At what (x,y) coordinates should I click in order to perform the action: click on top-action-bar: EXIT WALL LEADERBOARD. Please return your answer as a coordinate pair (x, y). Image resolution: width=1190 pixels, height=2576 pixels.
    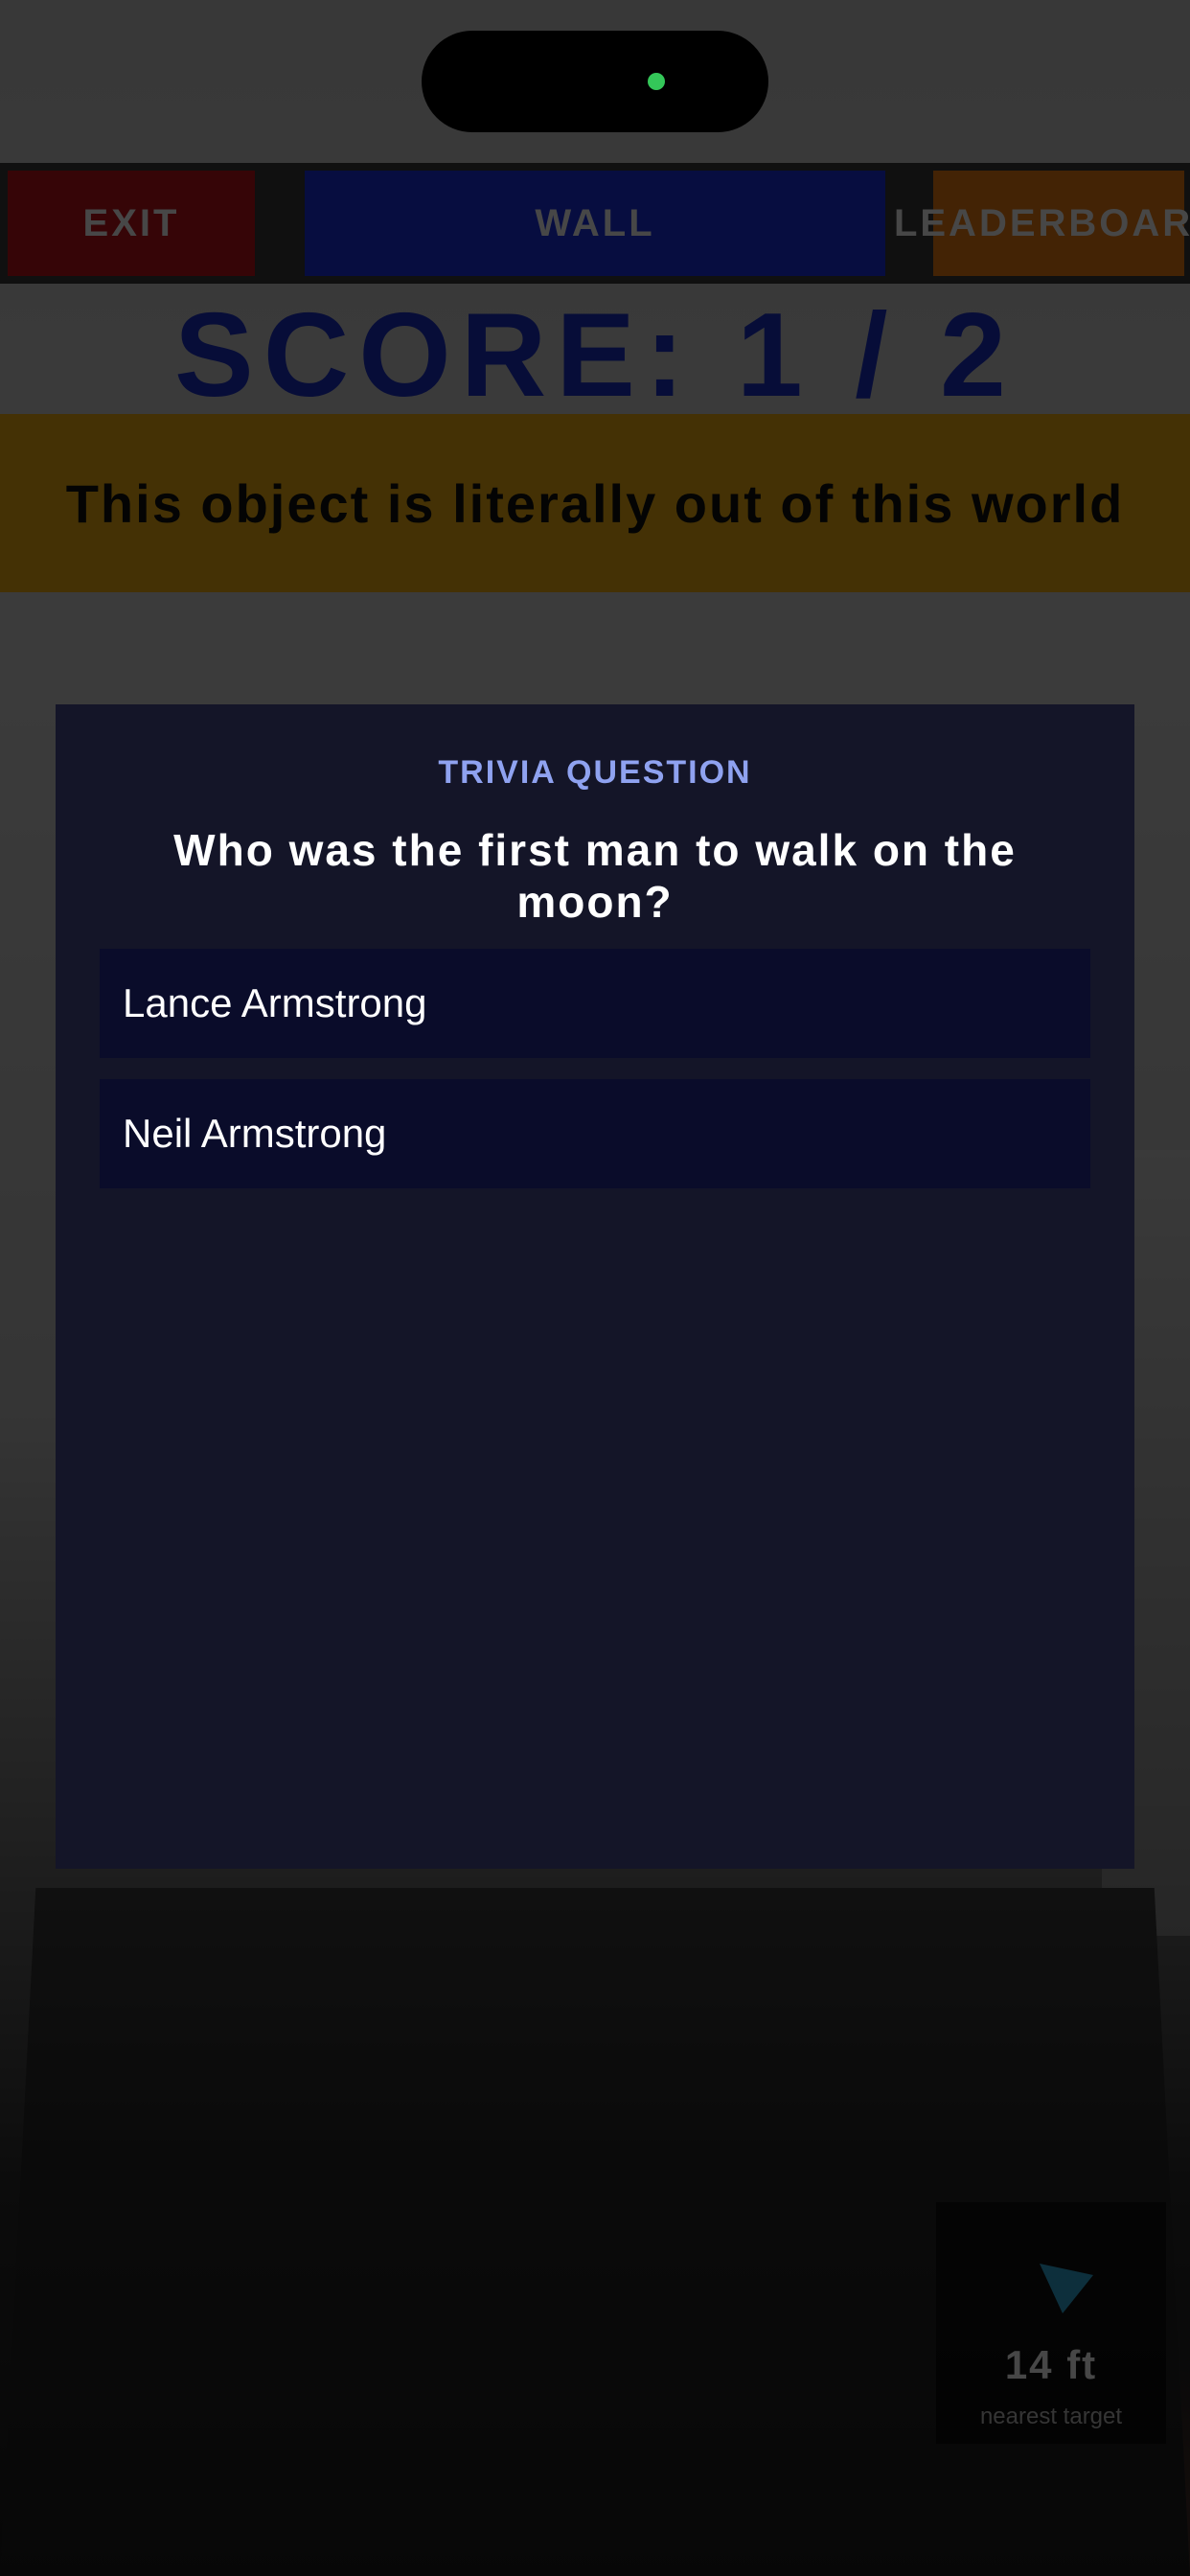
    Looking at the image, I should click on (595, 223).